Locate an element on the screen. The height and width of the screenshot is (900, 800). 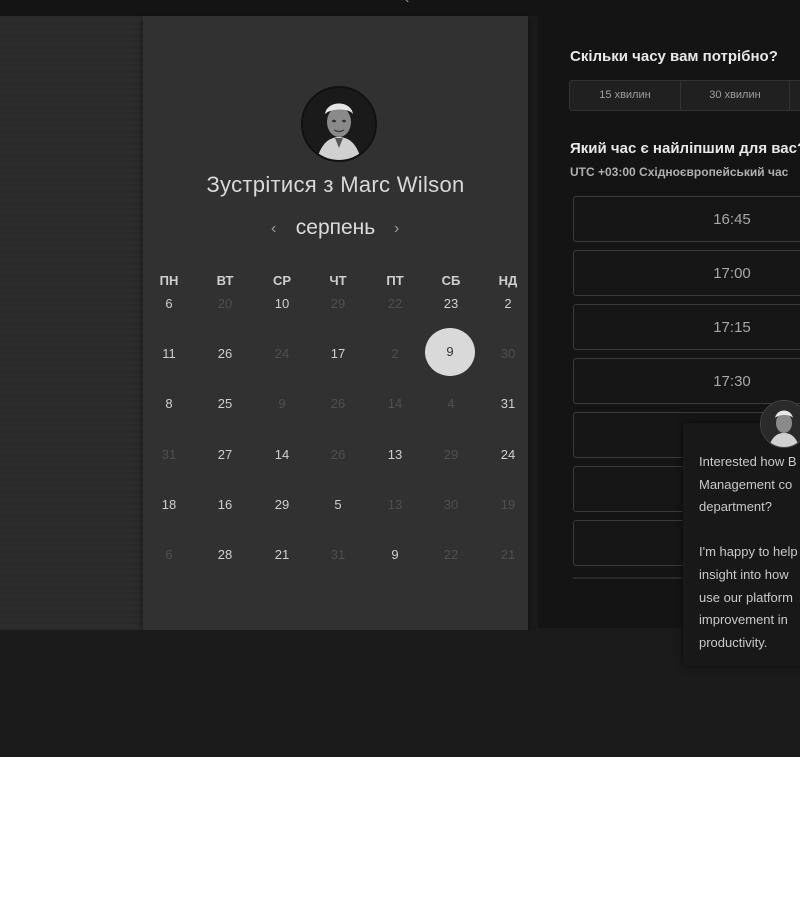
time-slot-label: 17:30 is located at coordinates (732, 381).